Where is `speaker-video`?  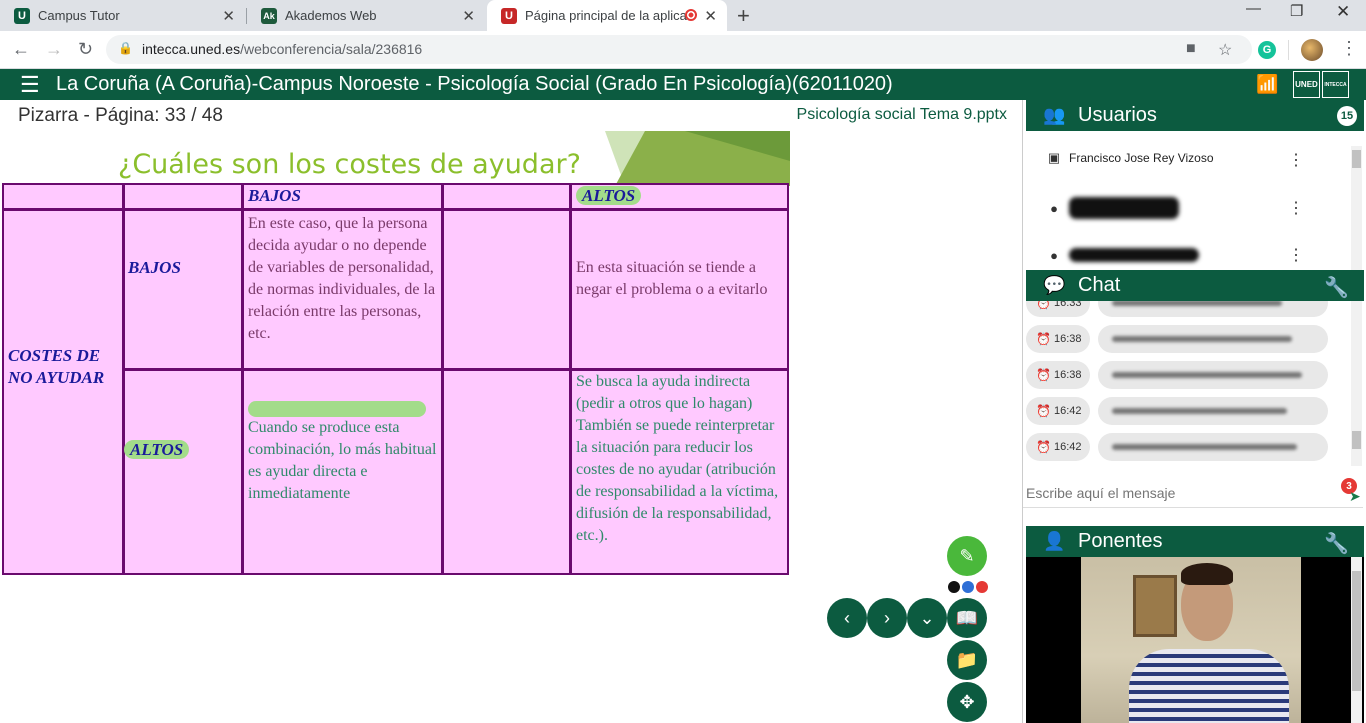 speaker-video is located at coordinates (1195, 640).